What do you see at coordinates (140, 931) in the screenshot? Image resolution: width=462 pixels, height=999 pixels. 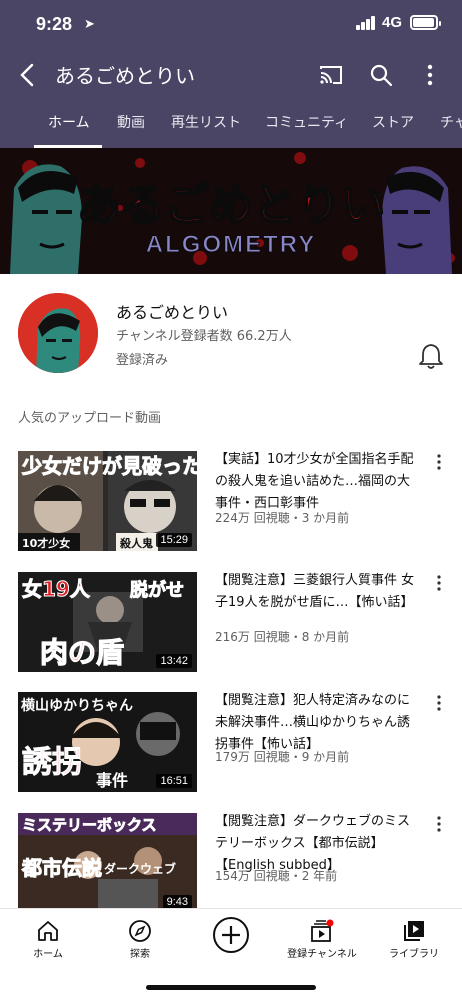 I see `explore-icon` at bounding box center [140, 931].